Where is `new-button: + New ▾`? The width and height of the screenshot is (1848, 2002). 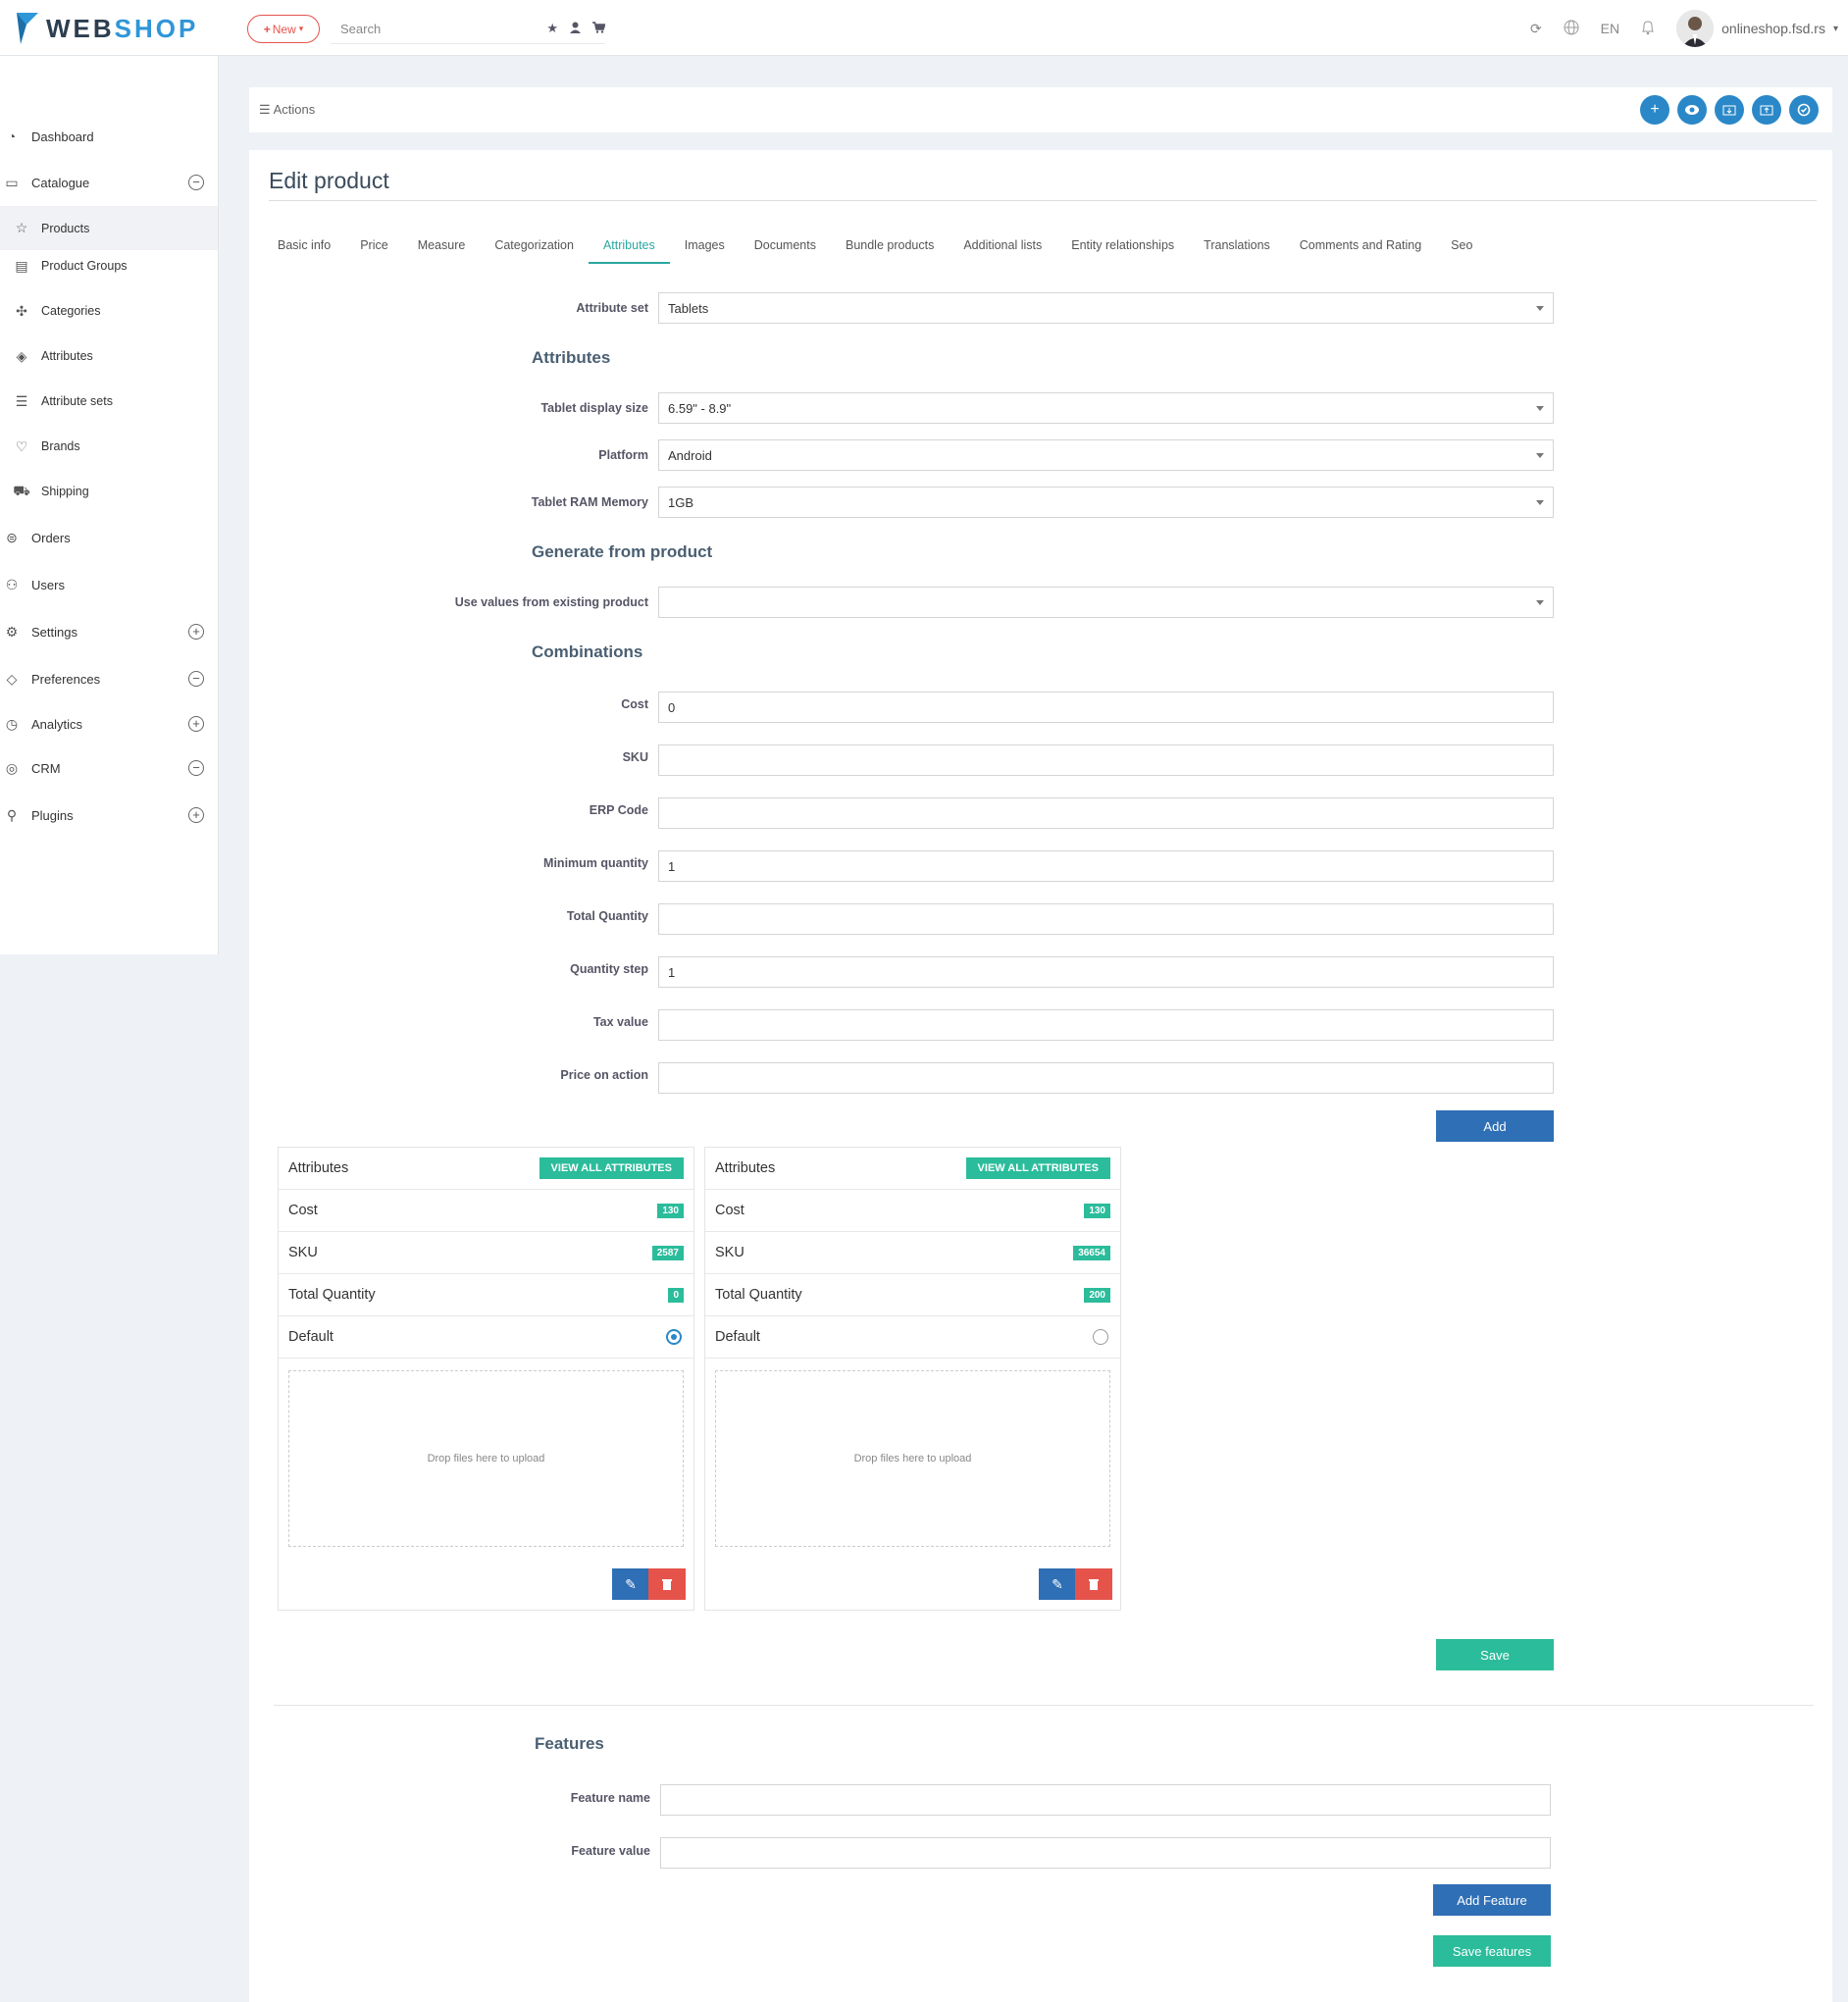
new-button: + New ▾ is located at coordinates (283, 29).